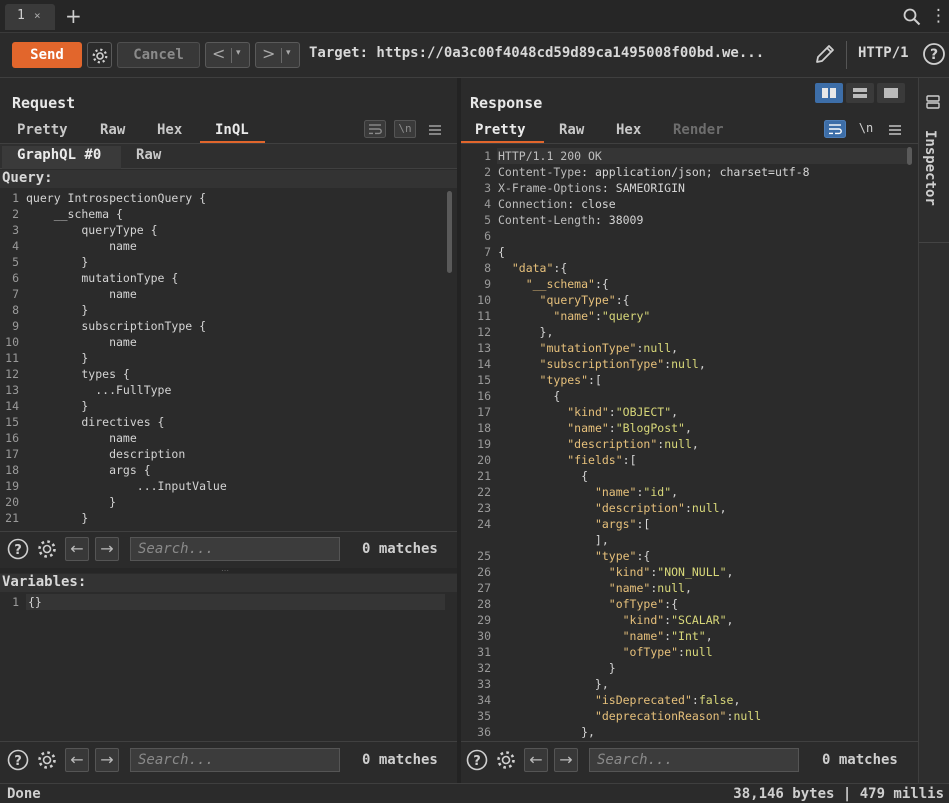 The width and height of the screenshot is (949, 803). What do you see at coordinates (484, 556) in the screenshot?
I see `line-number: 25` at bounding box center [484, 556].